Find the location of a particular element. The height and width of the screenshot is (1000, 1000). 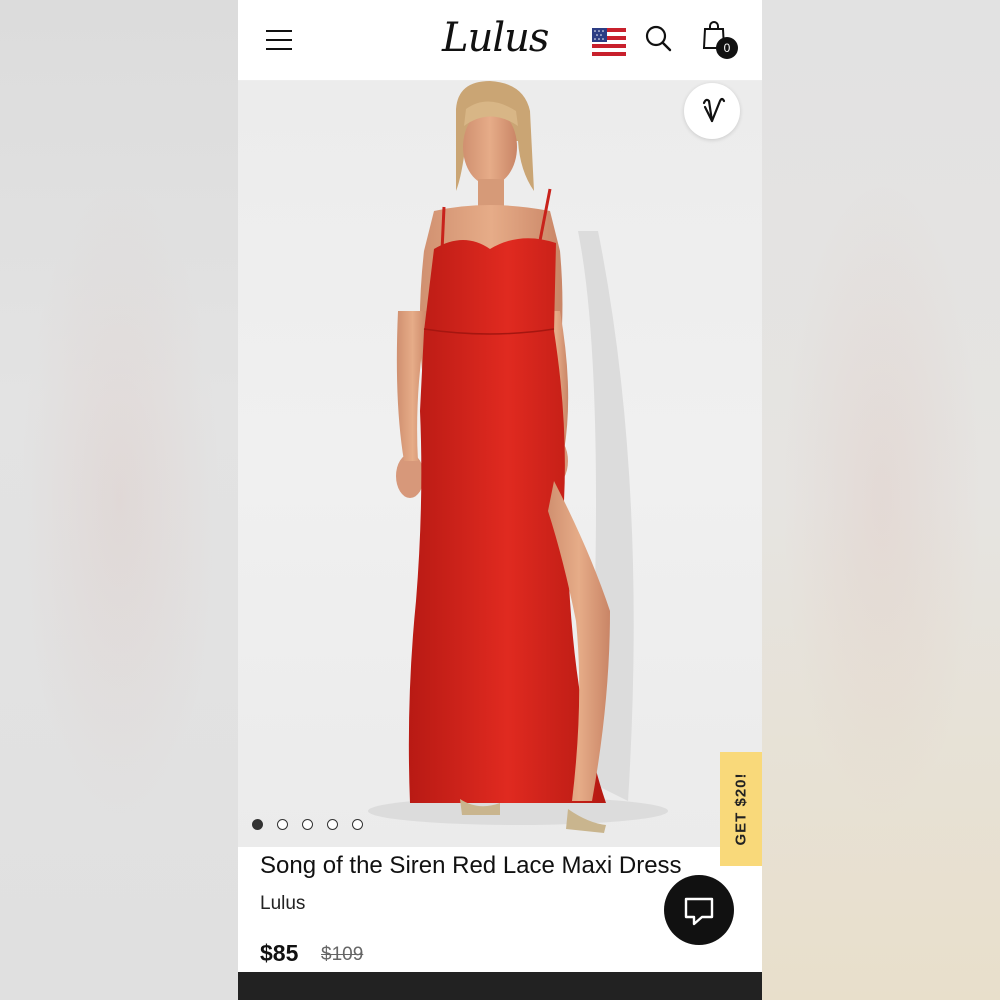

chat-bubble-icon is located at coordinates (699, 910).